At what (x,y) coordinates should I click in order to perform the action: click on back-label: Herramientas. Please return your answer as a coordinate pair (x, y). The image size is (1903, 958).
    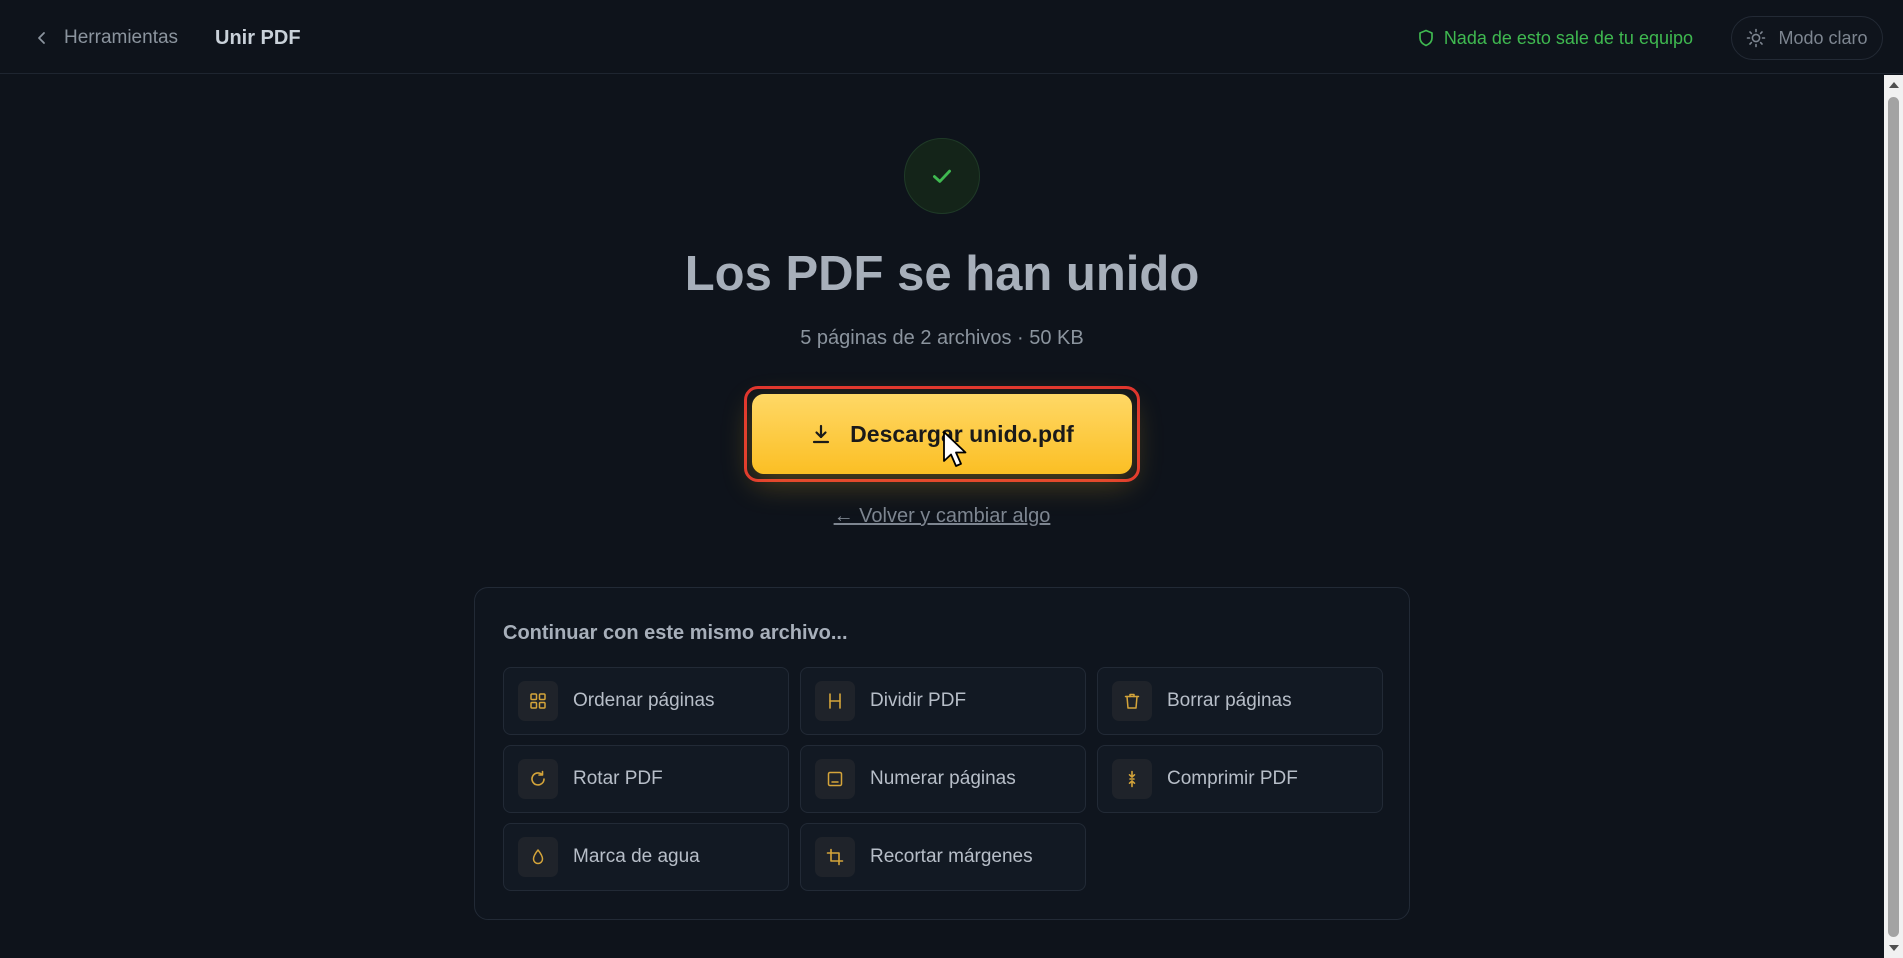
    Looking at the image, I should click on (121, 37).